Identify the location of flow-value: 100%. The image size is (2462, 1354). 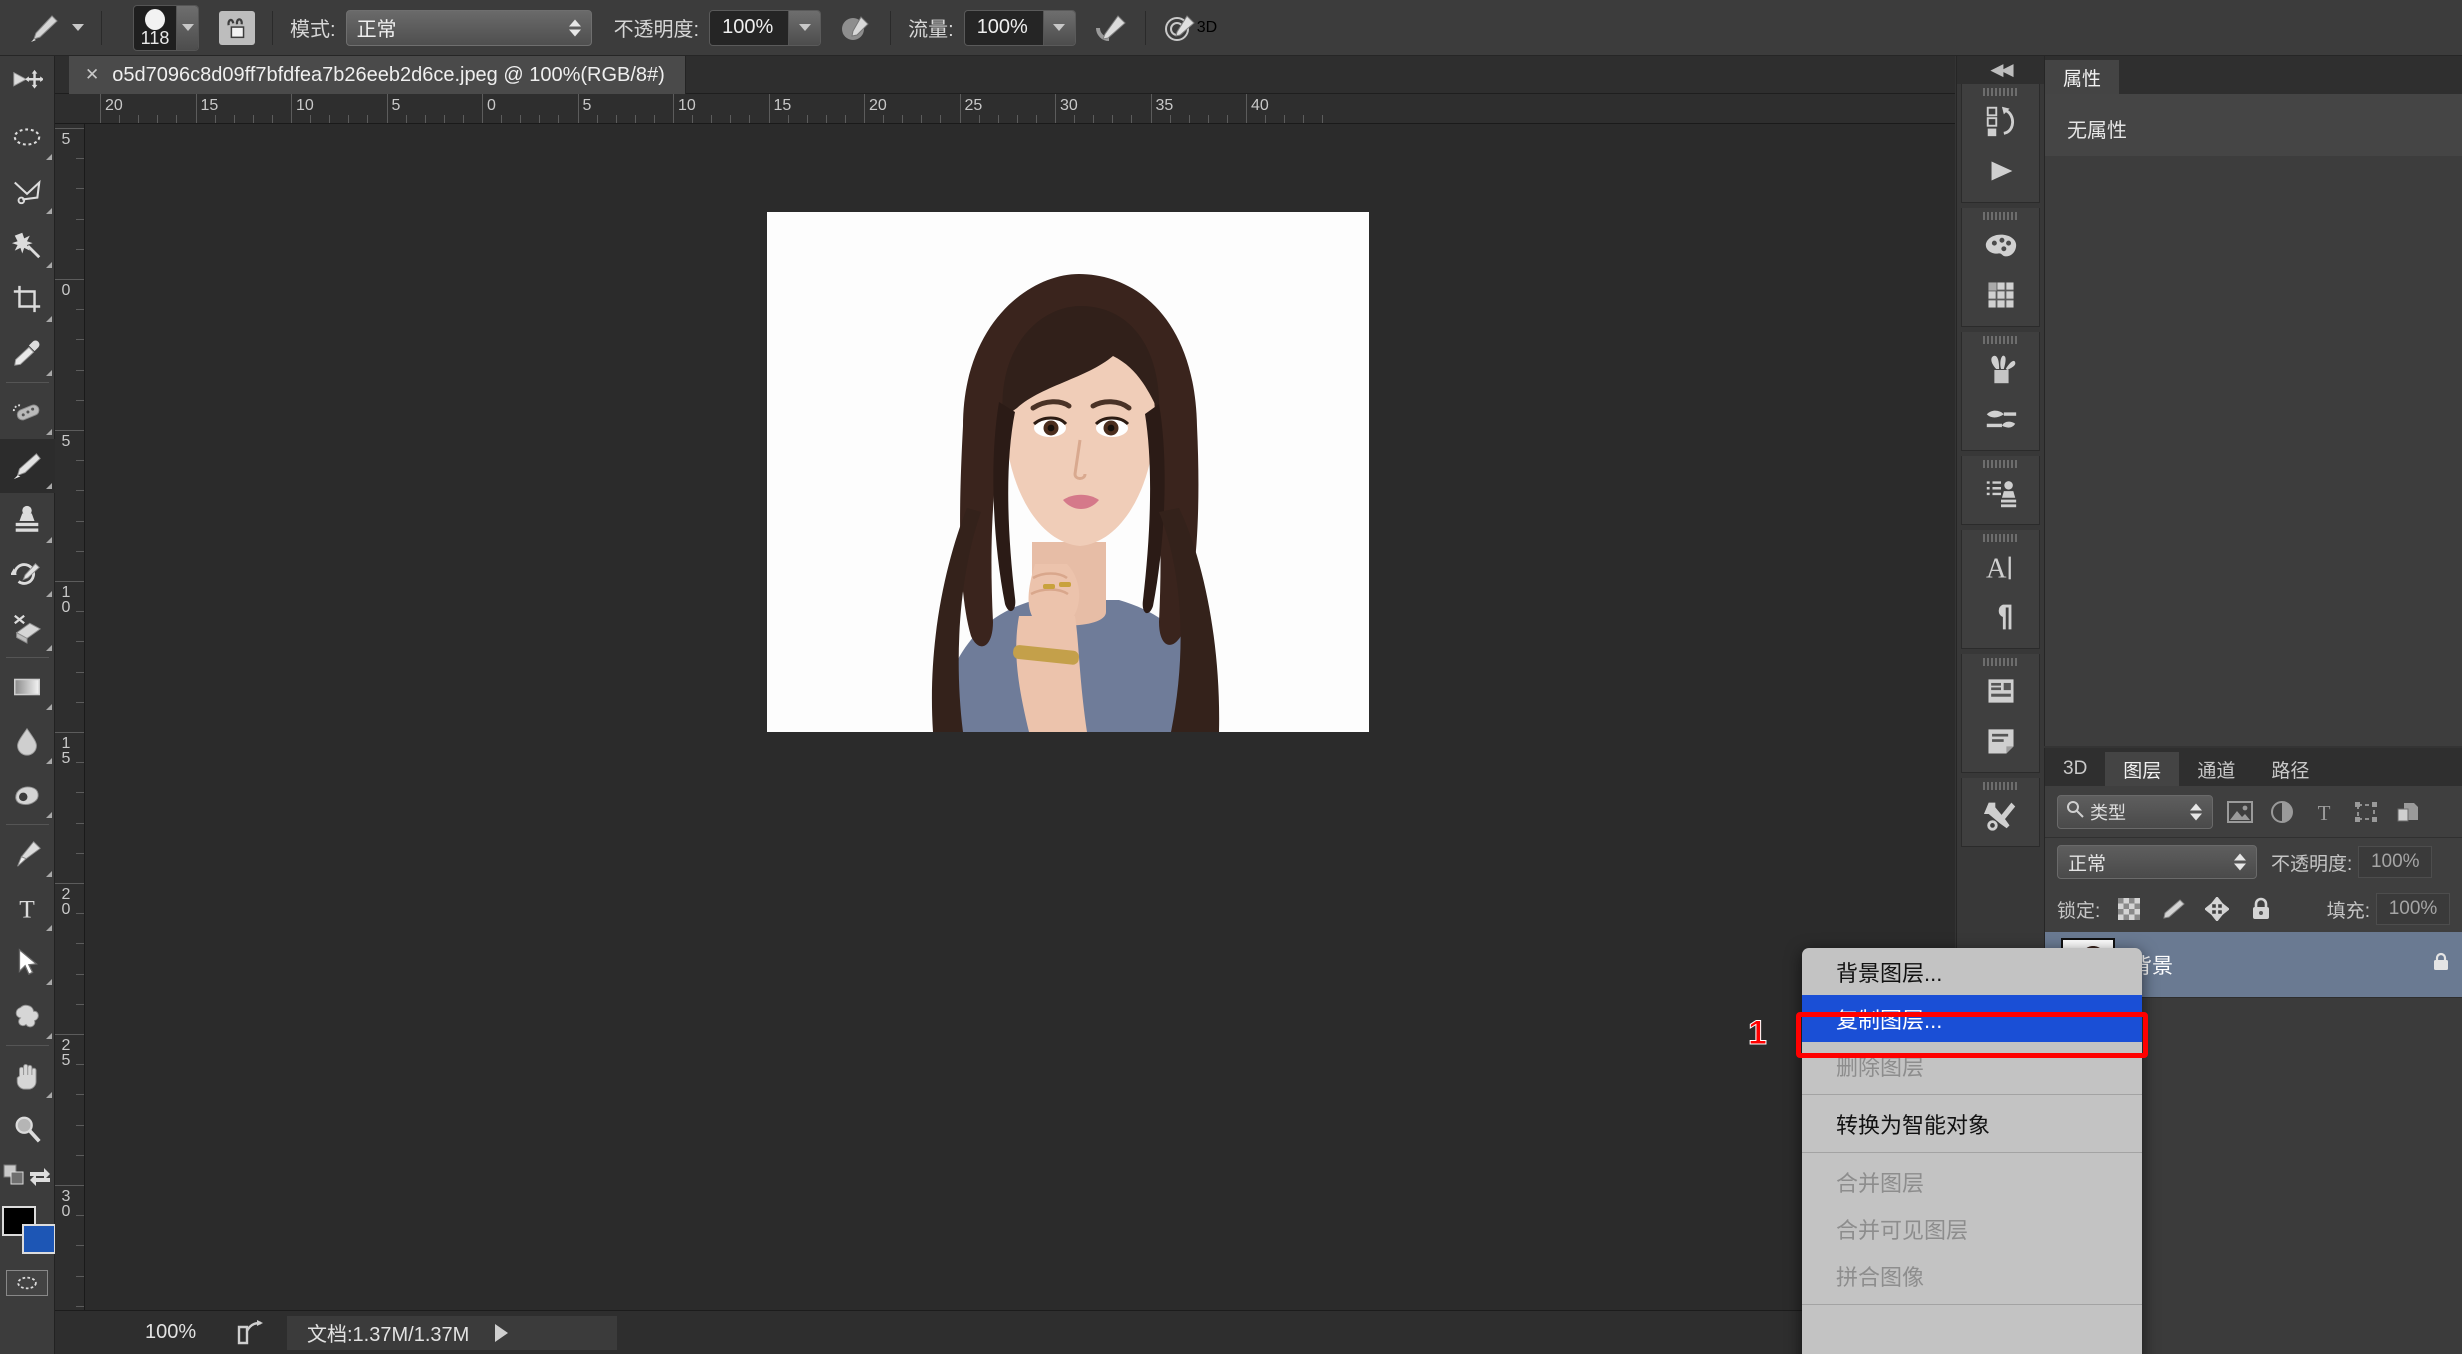
(1003, 27).